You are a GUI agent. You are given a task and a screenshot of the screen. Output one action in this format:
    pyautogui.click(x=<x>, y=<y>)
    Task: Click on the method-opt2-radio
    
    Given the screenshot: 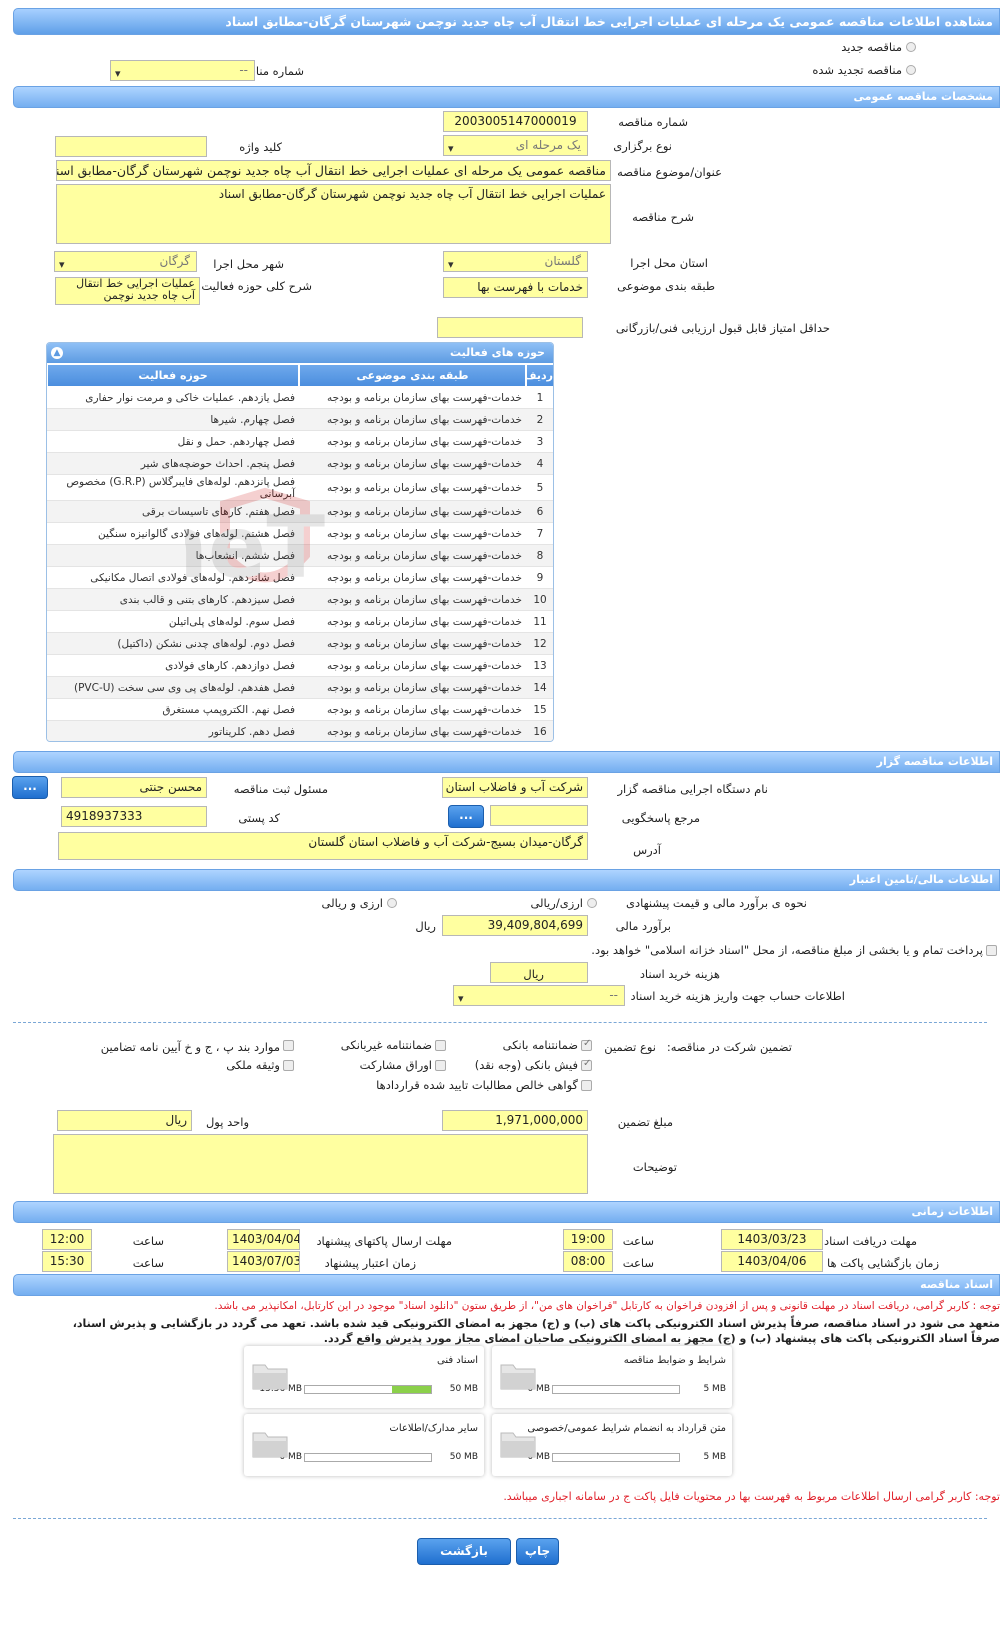 What is the action you would take?
    pyautogui.click(x=392, y=903)
    